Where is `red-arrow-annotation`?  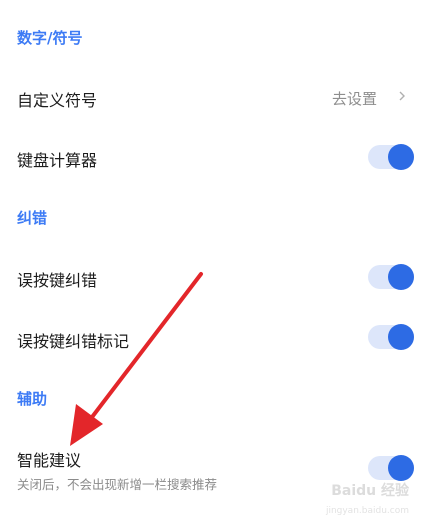 red-arrow-annotation is located at coordinates (136, 359).